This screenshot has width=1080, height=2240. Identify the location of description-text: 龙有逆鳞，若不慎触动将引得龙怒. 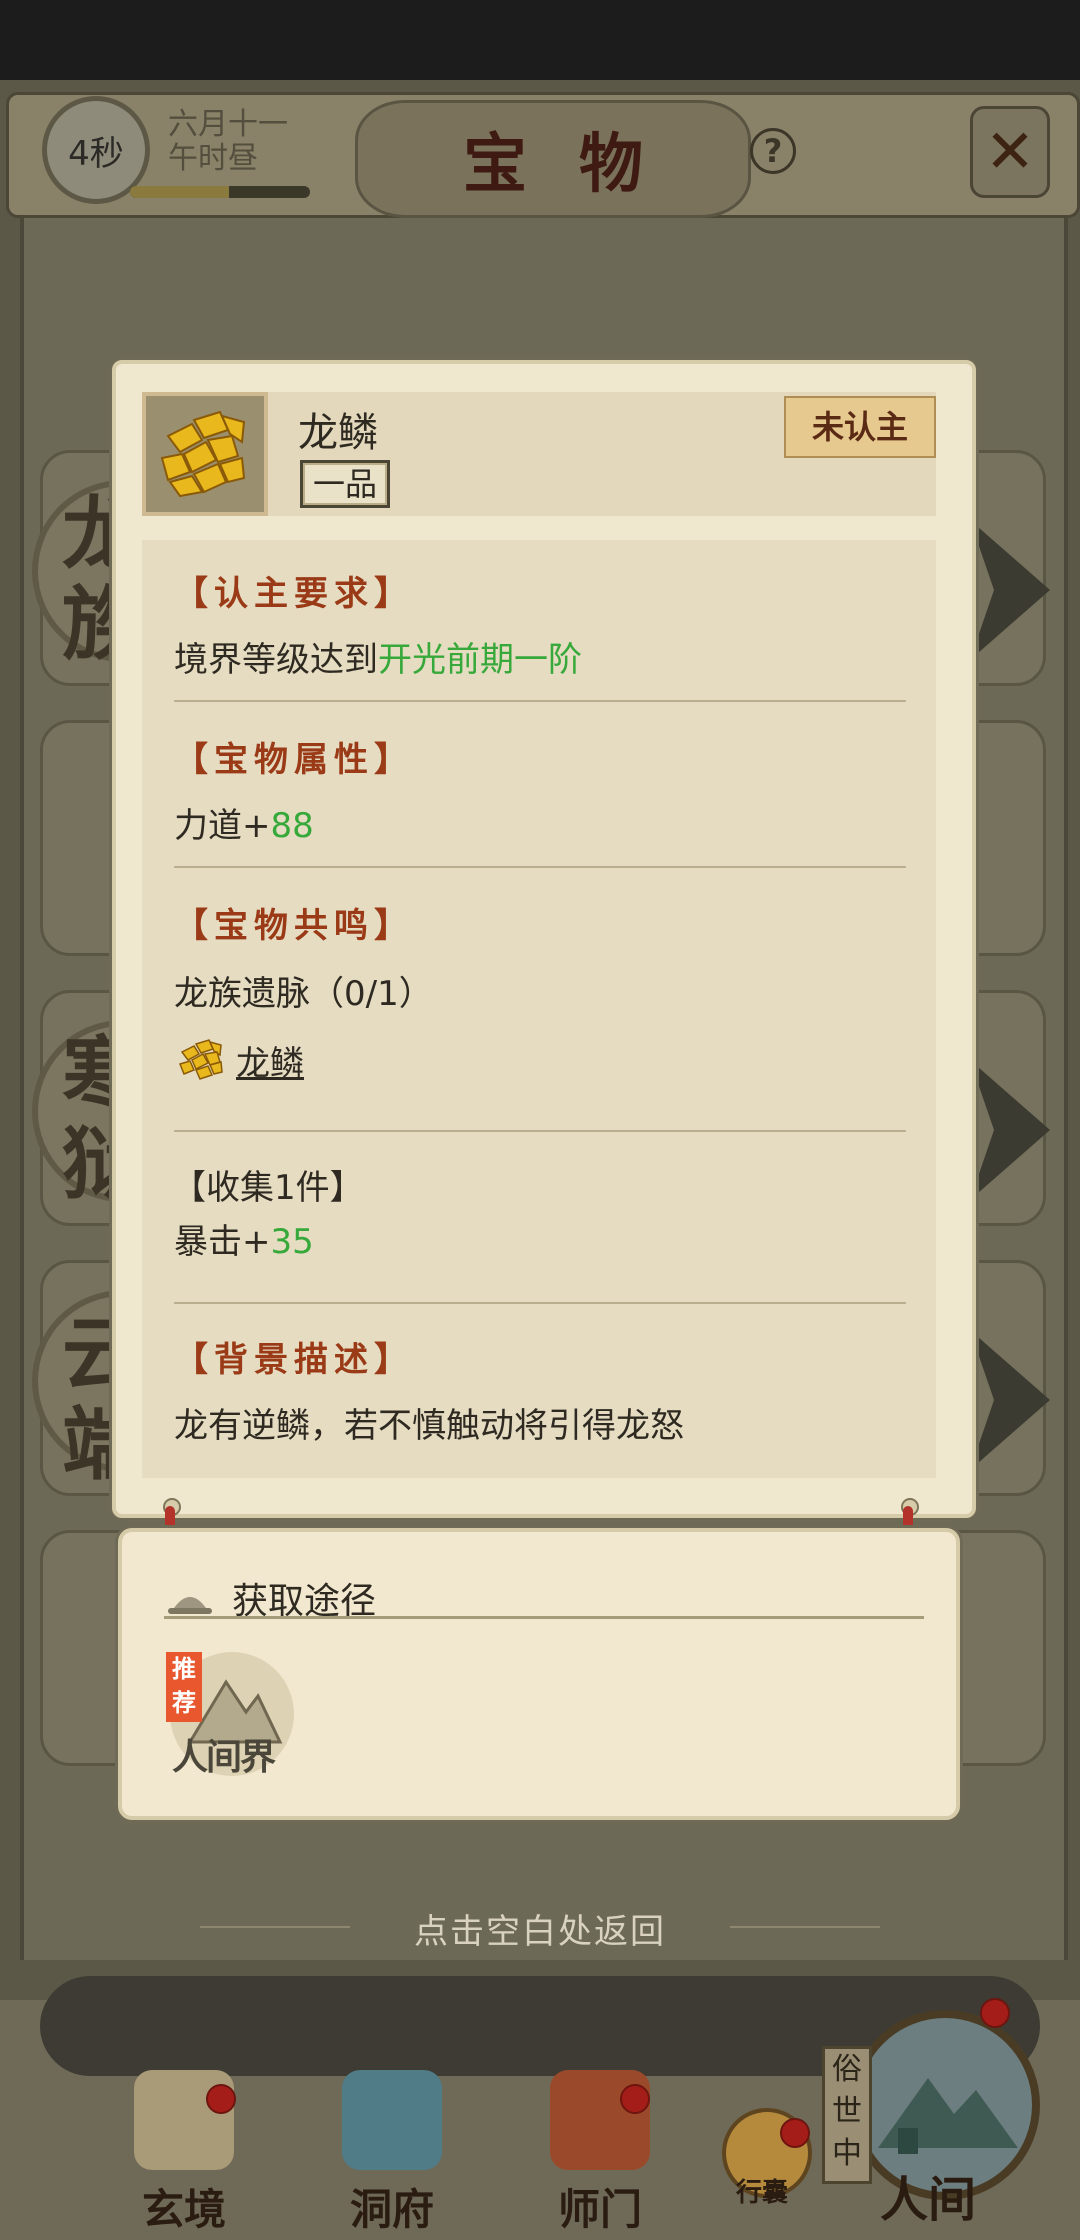
(429, 1426).